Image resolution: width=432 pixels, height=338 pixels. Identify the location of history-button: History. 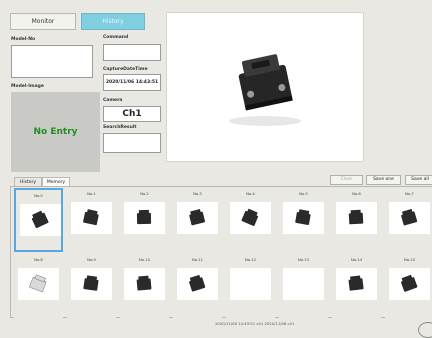
(113, 21).